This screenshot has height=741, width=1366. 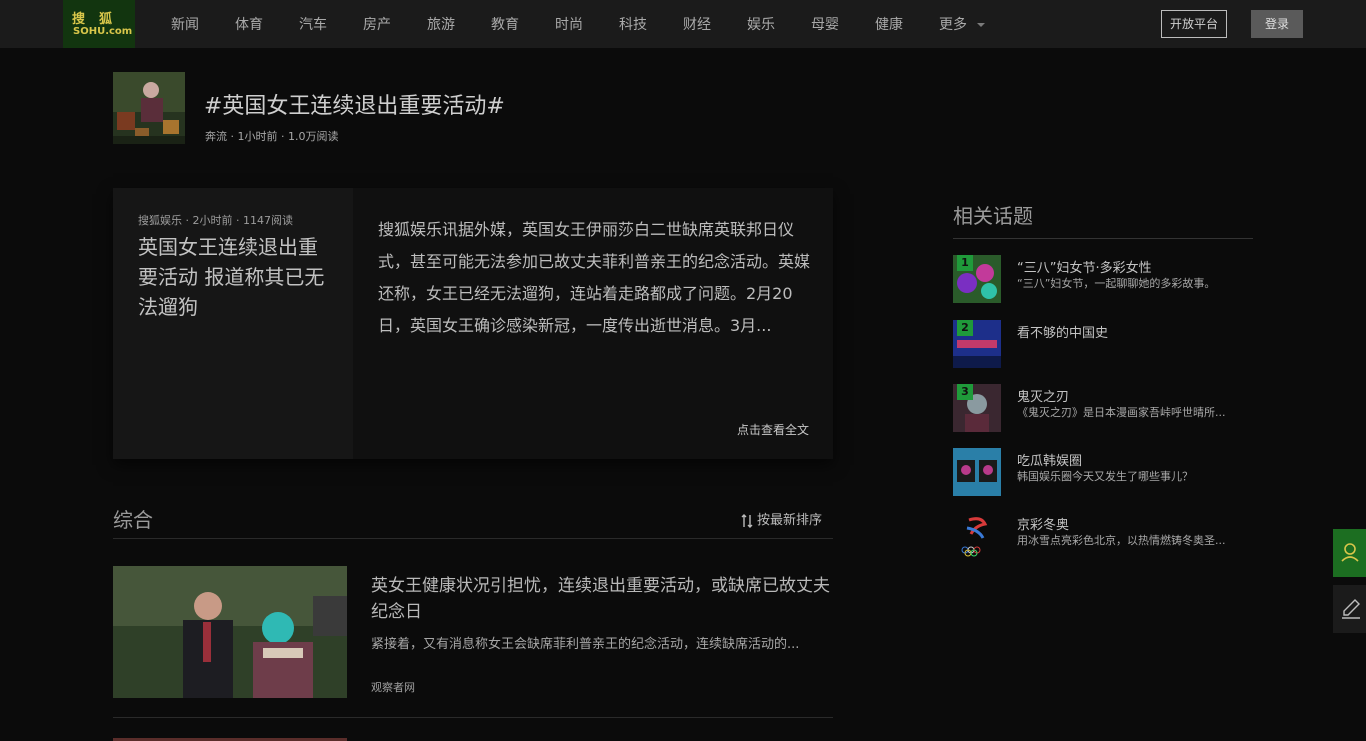 I want to click on related-topic-desc: “三八”妇女节，一起聊聊她的多彩故事。, so click(x=1116, y=283).